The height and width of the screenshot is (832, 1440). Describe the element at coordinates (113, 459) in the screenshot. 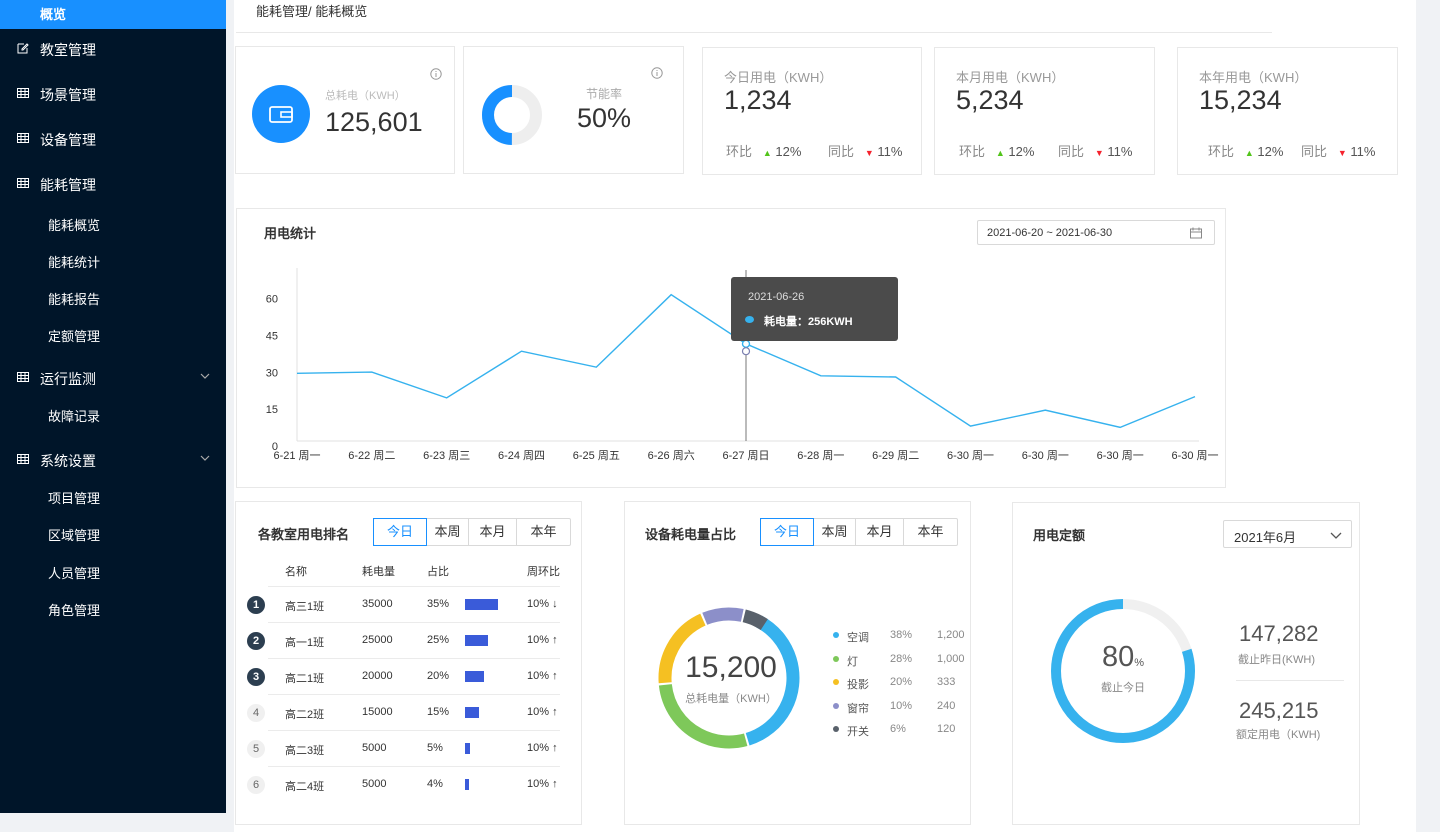

I see `sidebar-item-system: 系统设置` at that location.